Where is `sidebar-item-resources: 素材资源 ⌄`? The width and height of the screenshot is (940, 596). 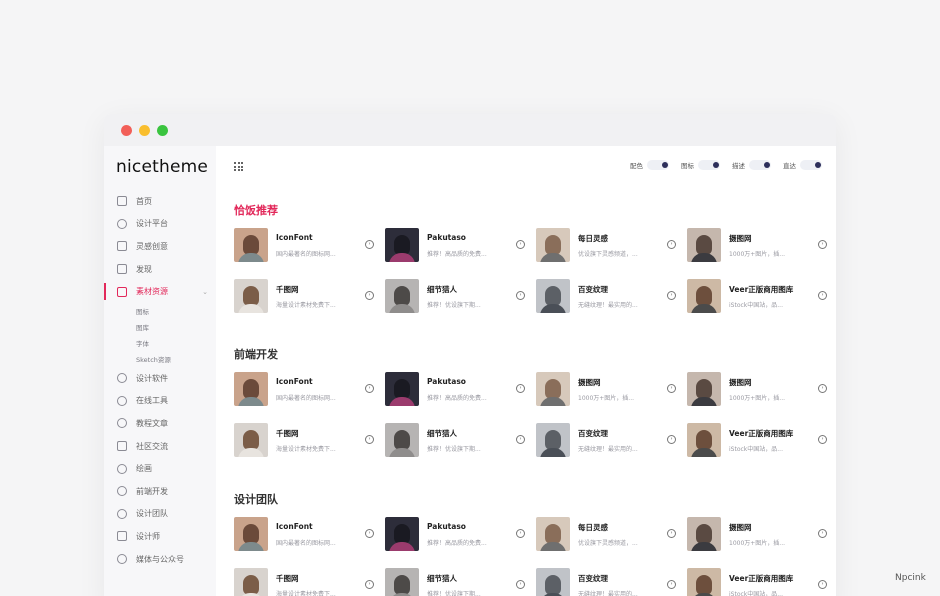
sidebar-item-resources: 素材资源 ⌄ is located at coordinates (160, 291).